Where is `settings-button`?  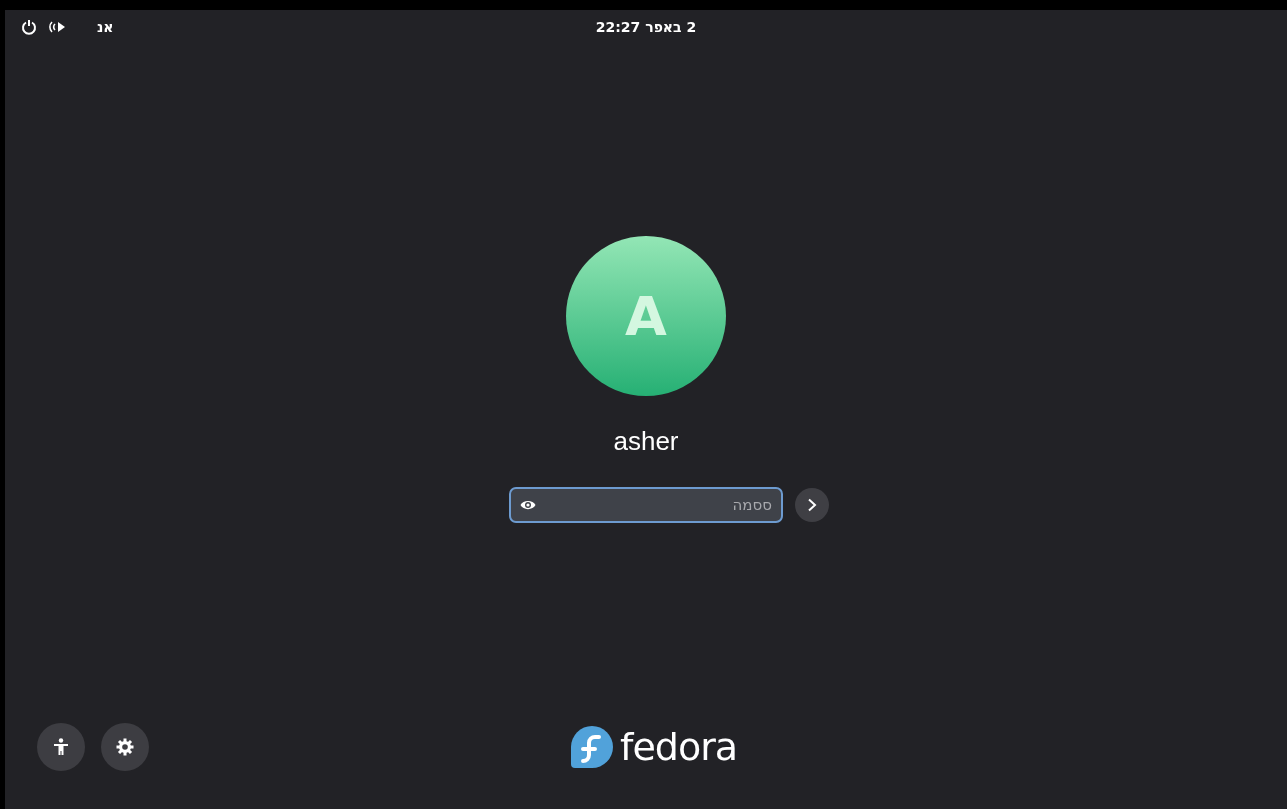 settings-button is located at coordinates (125, 747).